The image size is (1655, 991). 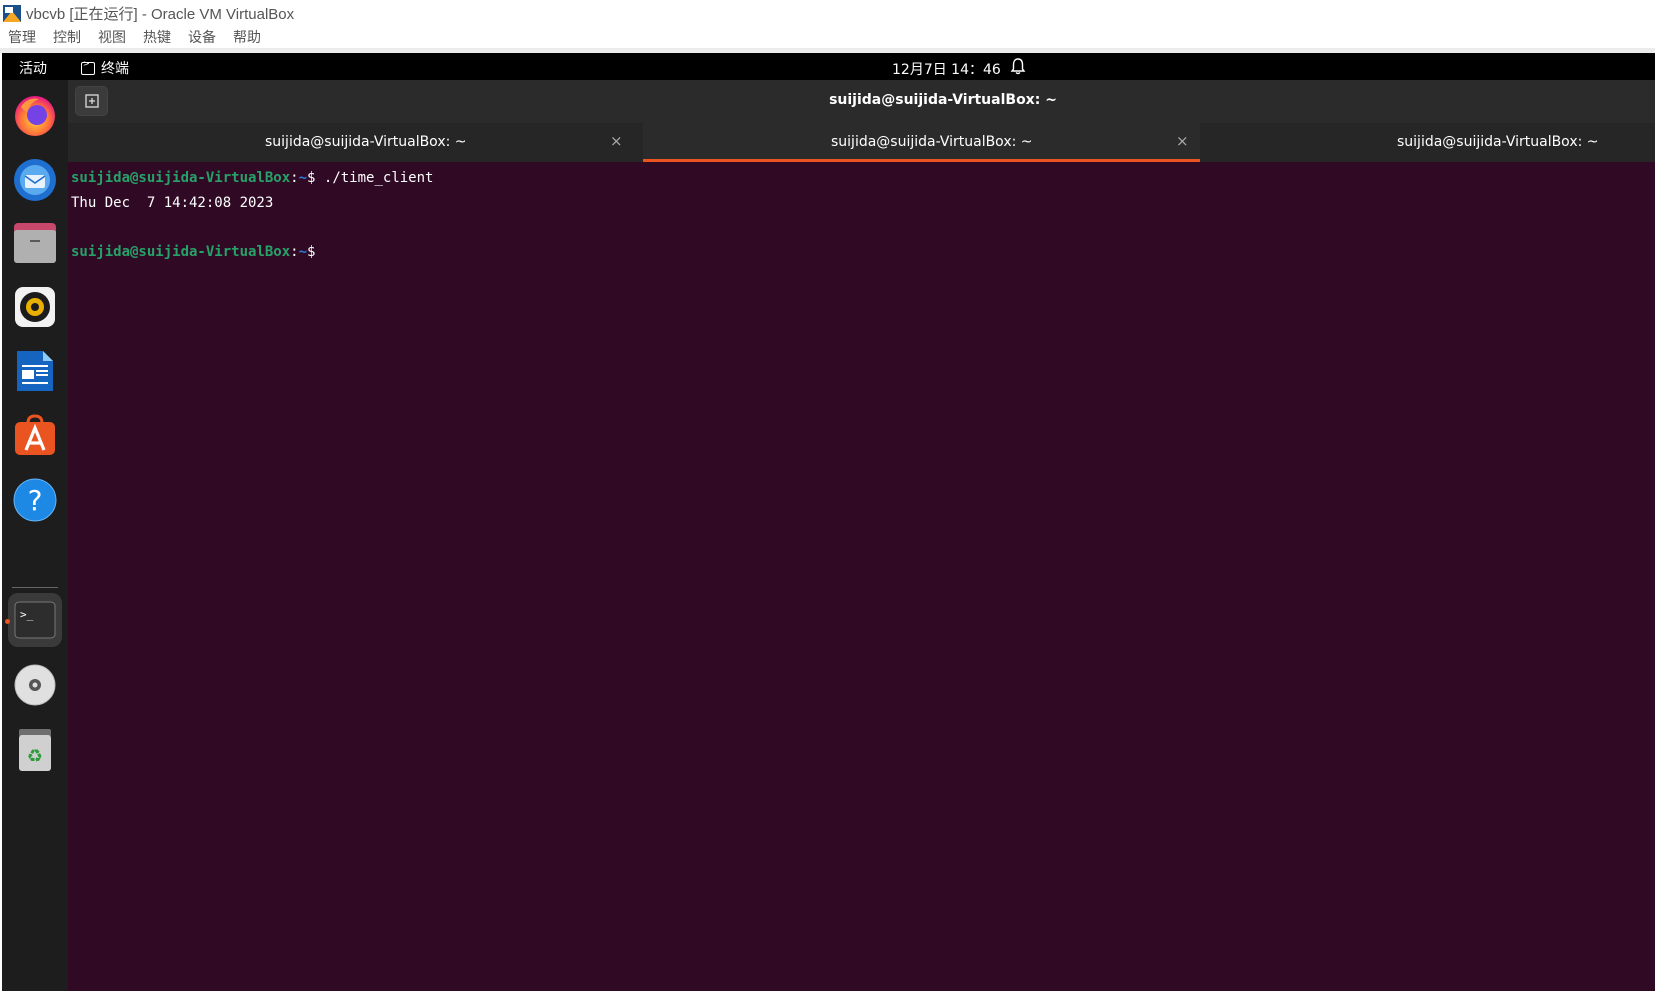 What do you see at coordinates (160, 14) in the screenshot?
I see `host-window-title: vbcvb [正在运行] - Oracle VM VirtualBox` at bounding box center [160, 14].